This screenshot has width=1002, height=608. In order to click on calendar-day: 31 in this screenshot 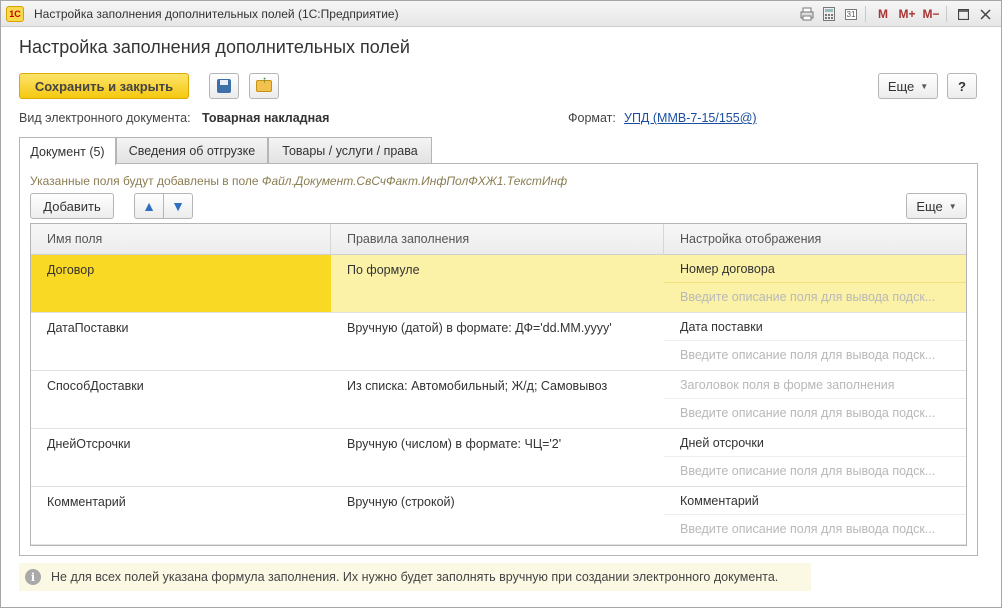, I will do `click(851, 14)`.